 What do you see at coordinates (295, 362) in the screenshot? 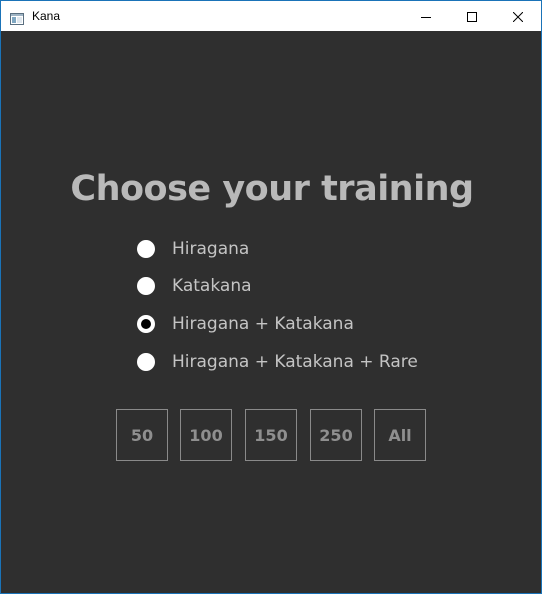
I see `option-label: Hiragana + Katakana + Rare` at bounding box center [295, 362].